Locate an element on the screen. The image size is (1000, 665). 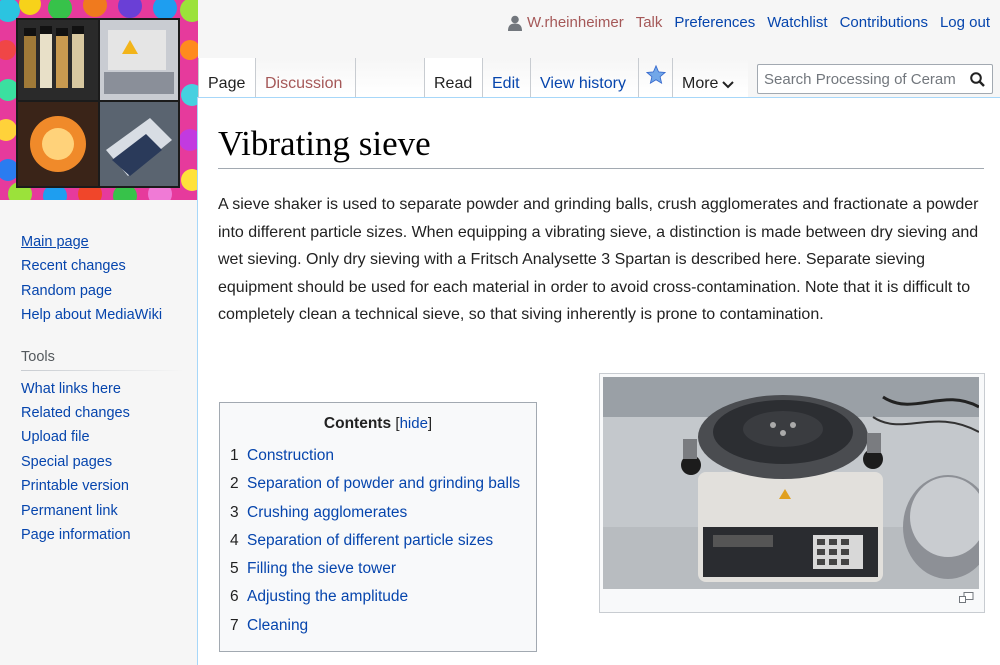
talk-link: Talk is located at coordinates (649, 22).